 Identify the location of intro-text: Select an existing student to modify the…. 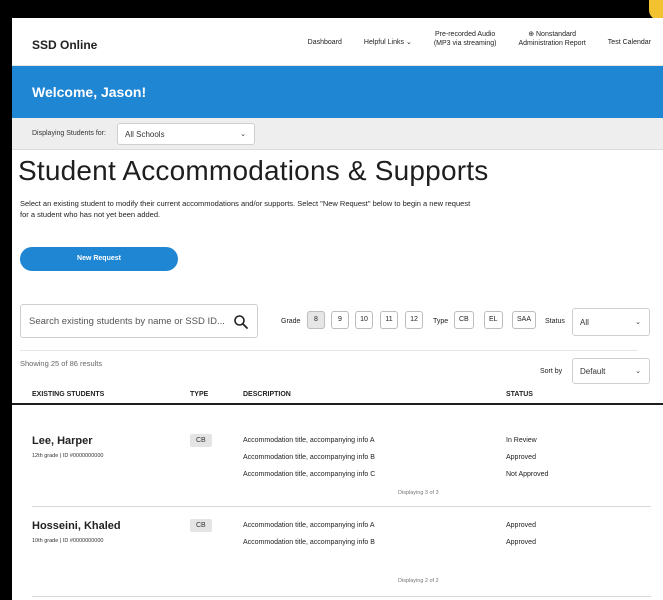
(245, 209).